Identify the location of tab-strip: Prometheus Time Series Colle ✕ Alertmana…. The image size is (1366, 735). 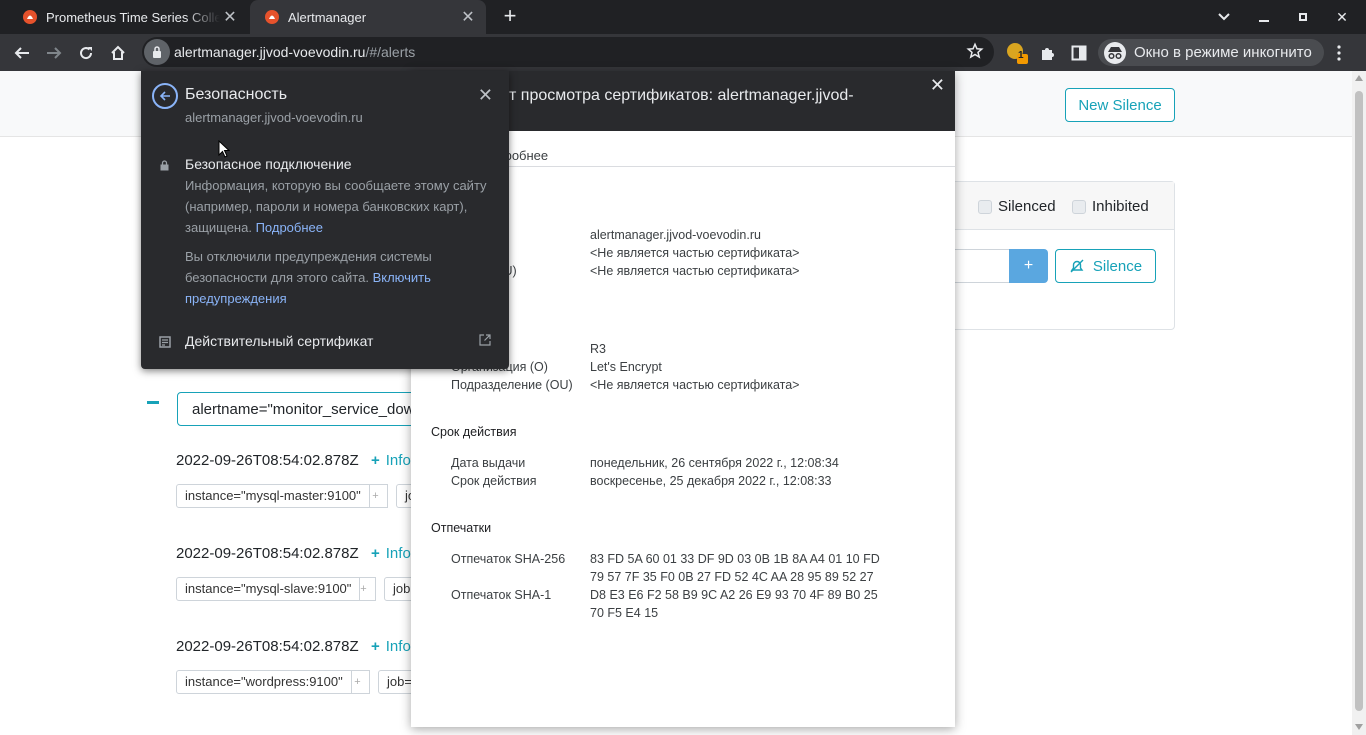
(683, 17).